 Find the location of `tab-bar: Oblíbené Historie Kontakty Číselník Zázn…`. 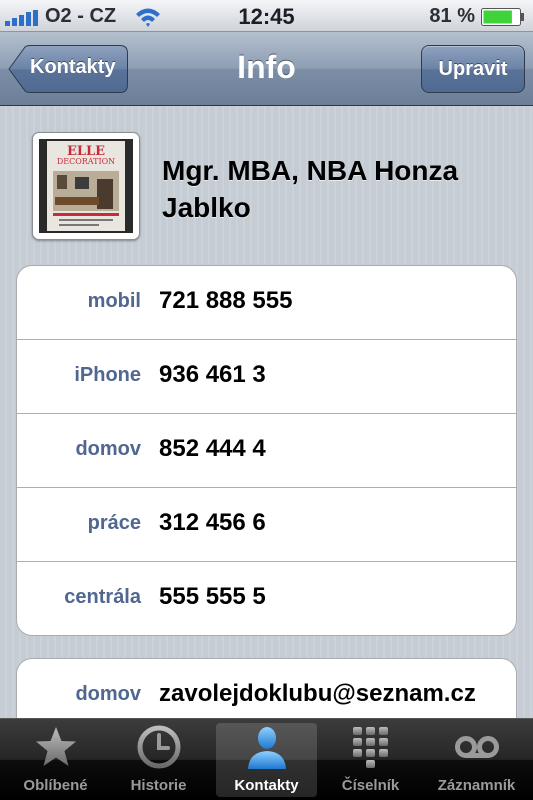

tab-bar: Oblíbené Historie Kontakty Číselník Zázn… is located at coordinates (266, 759).